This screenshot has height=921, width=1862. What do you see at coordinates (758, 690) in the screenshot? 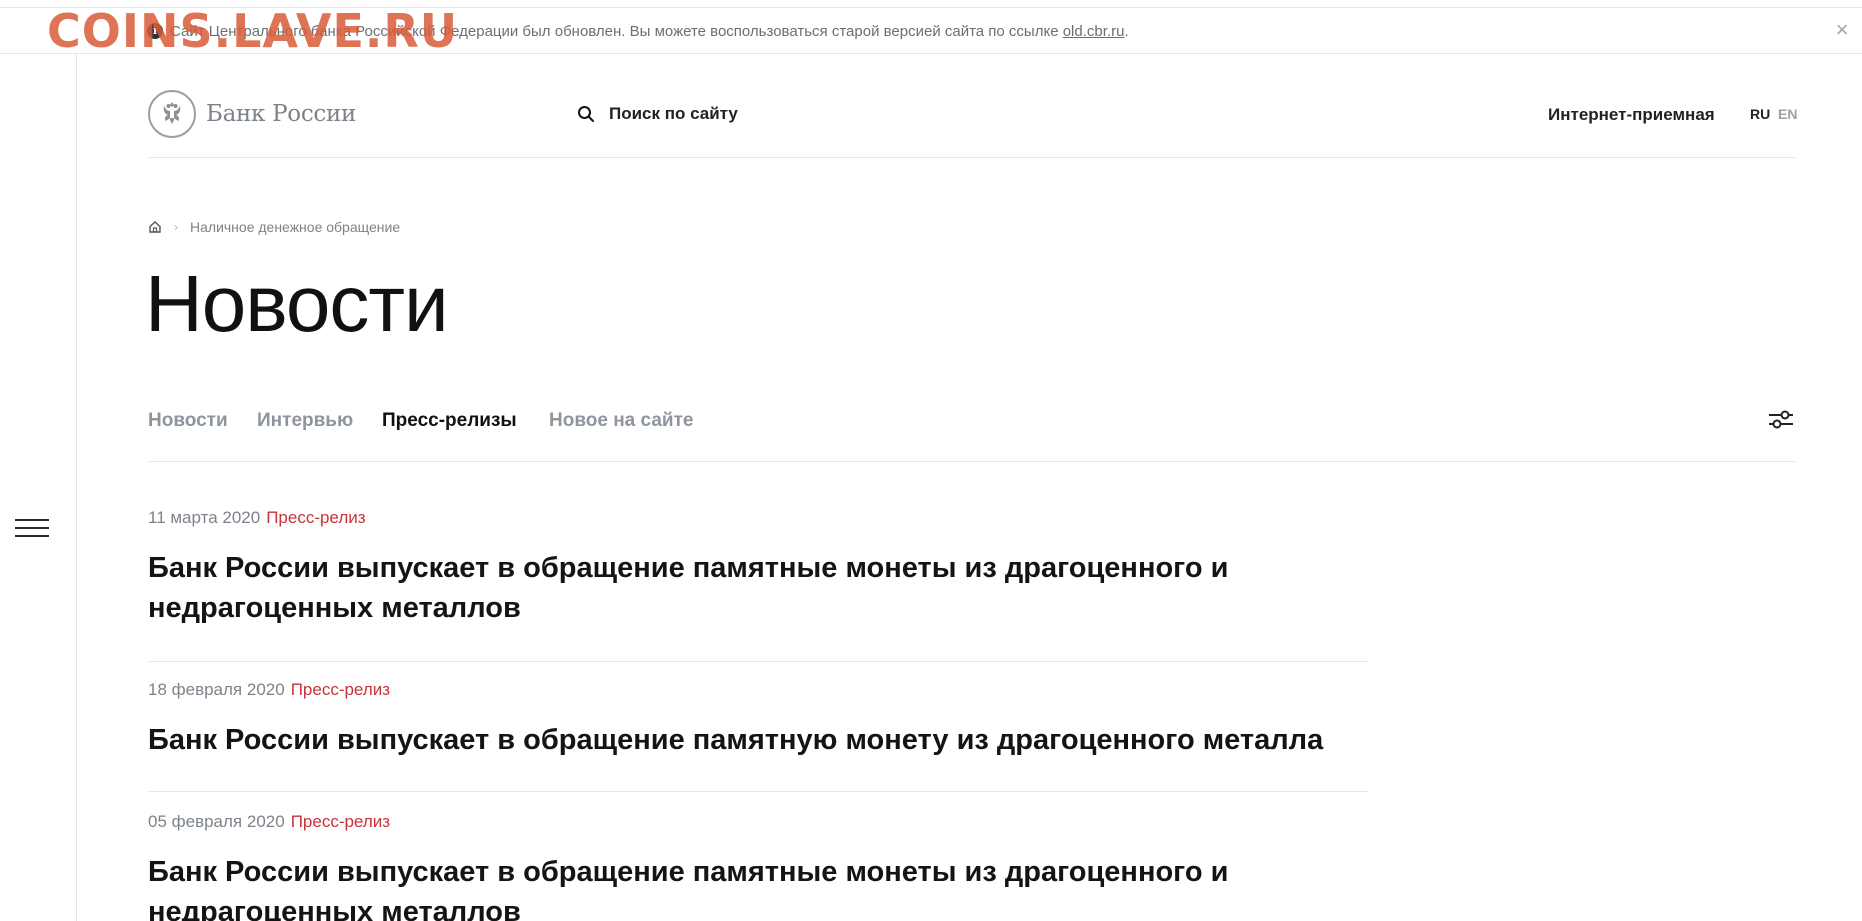
I see `news-meta: 18 февраля 2020 Пресс-релиз` at bounding box center [758, 690].